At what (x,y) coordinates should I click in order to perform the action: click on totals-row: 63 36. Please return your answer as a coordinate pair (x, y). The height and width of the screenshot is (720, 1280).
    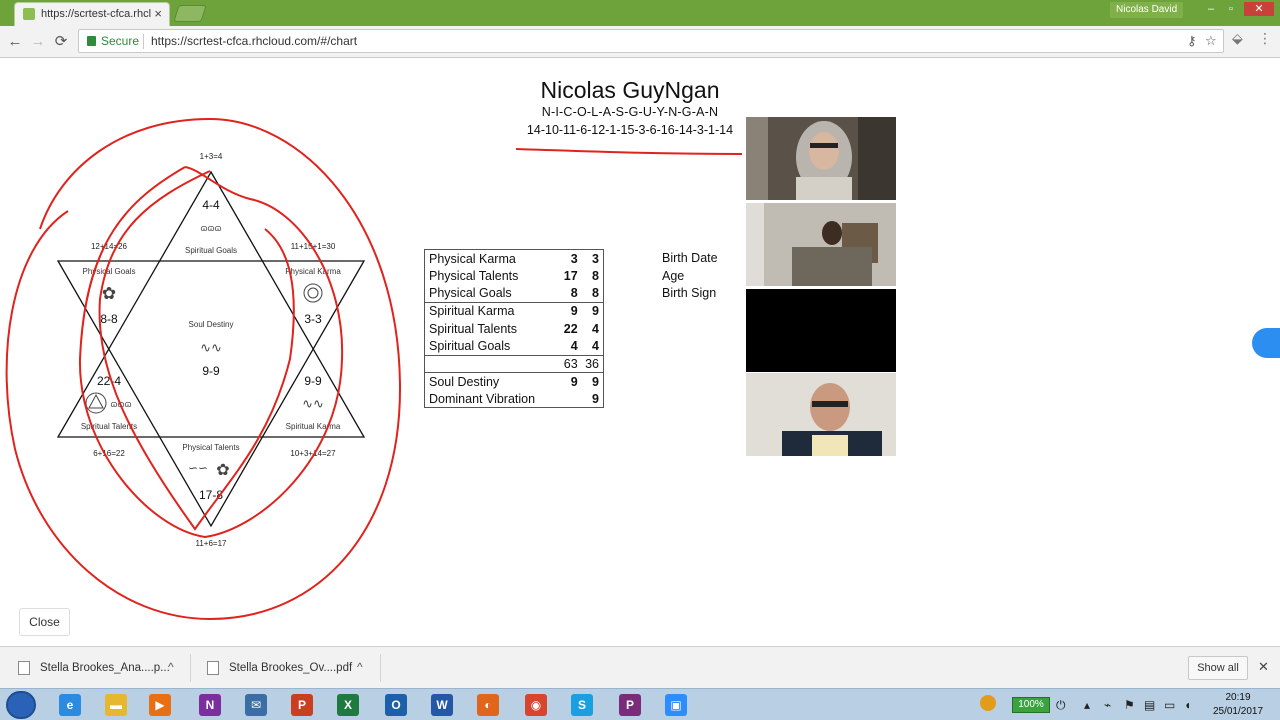
    Looking at the image, I should click on (514, 363).